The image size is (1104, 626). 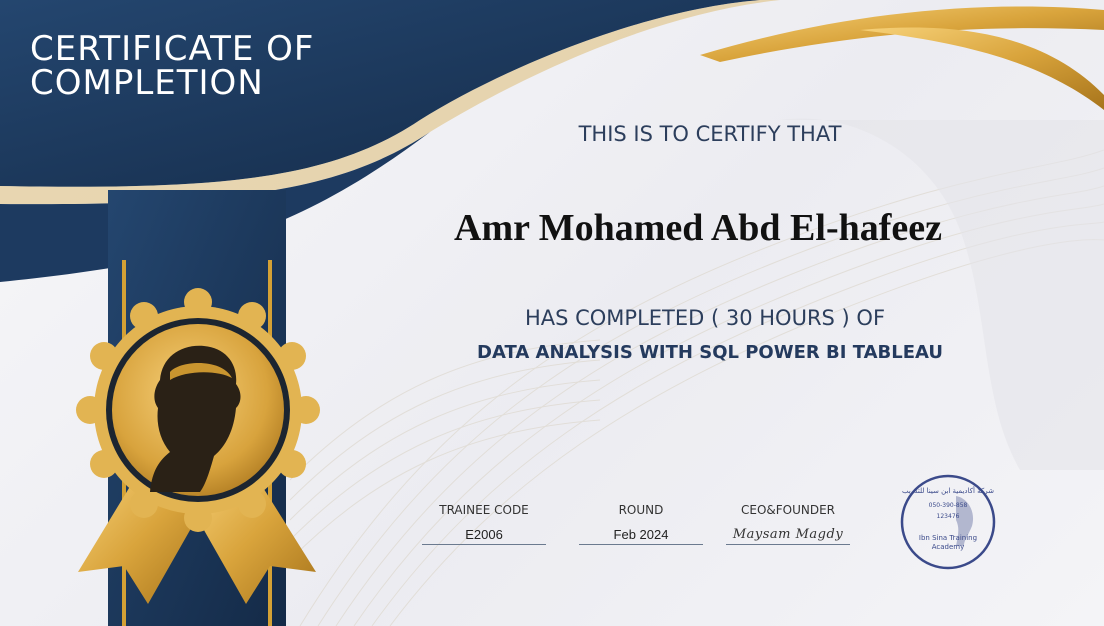 What do you see at coordinates (641, 534) in the screenshot?
I see `round-value: Feb 2024` at bounding box center [641, 534].